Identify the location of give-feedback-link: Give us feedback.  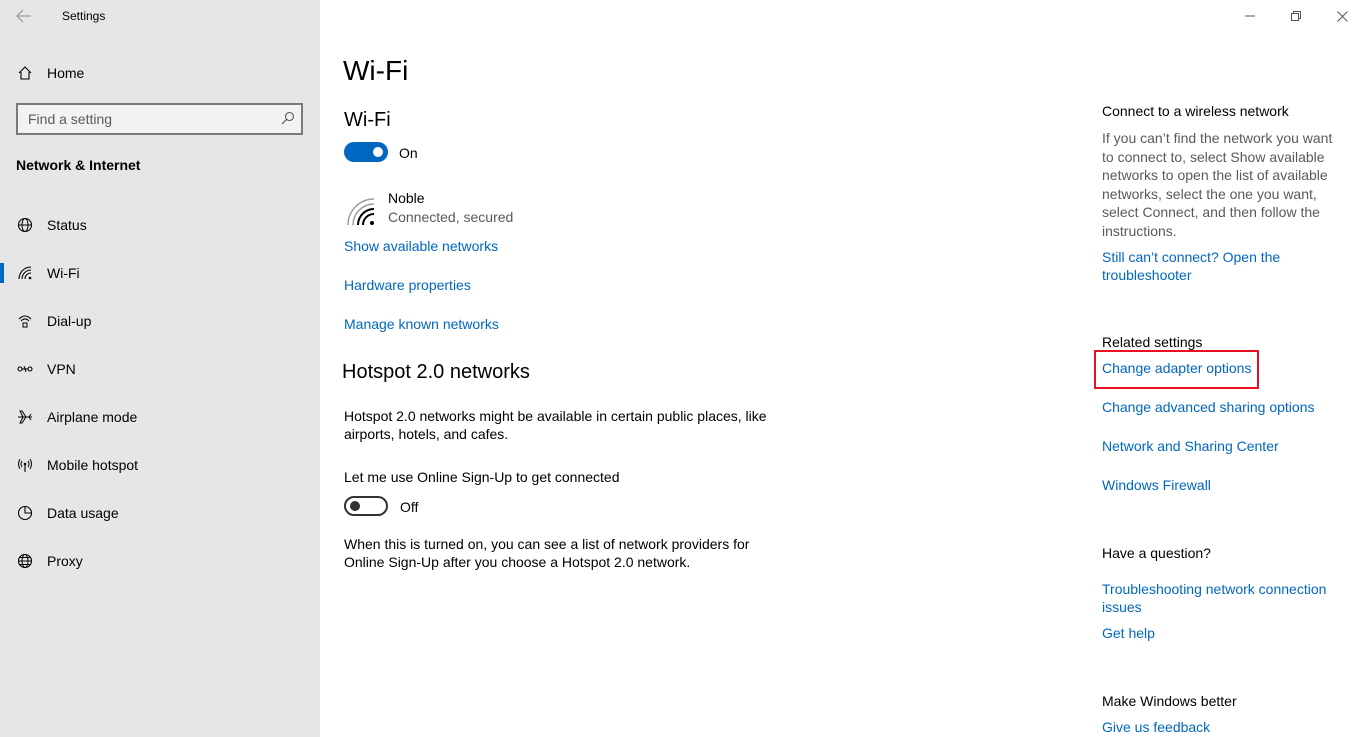
(1156, 727).